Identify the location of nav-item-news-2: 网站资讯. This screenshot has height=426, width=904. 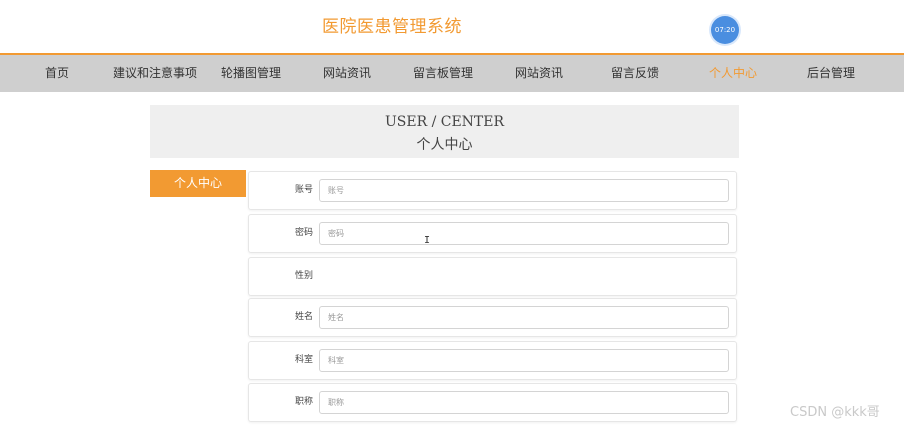
(539, 73).